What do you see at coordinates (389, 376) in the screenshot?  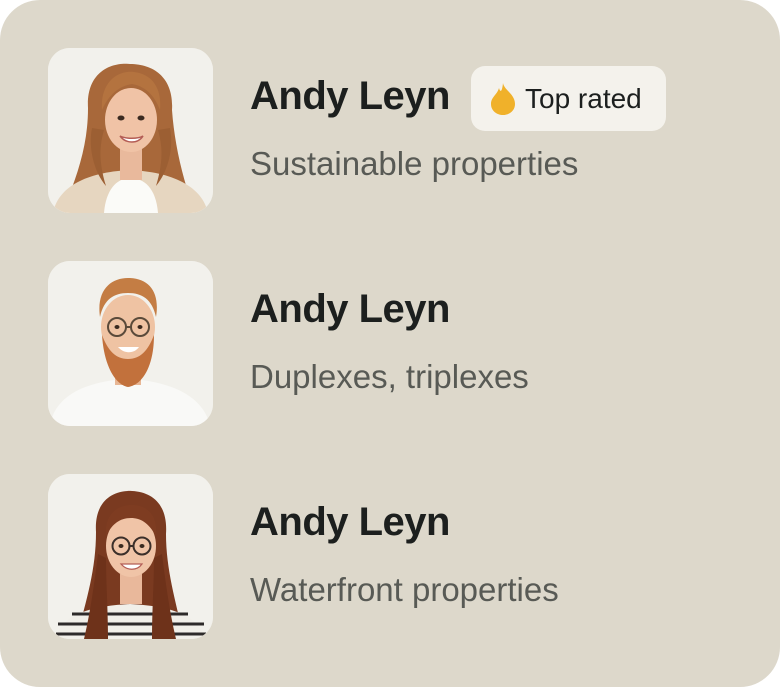 I see `agent-specialty: Duplexes, triplexes` at bounding box center [389, 376].